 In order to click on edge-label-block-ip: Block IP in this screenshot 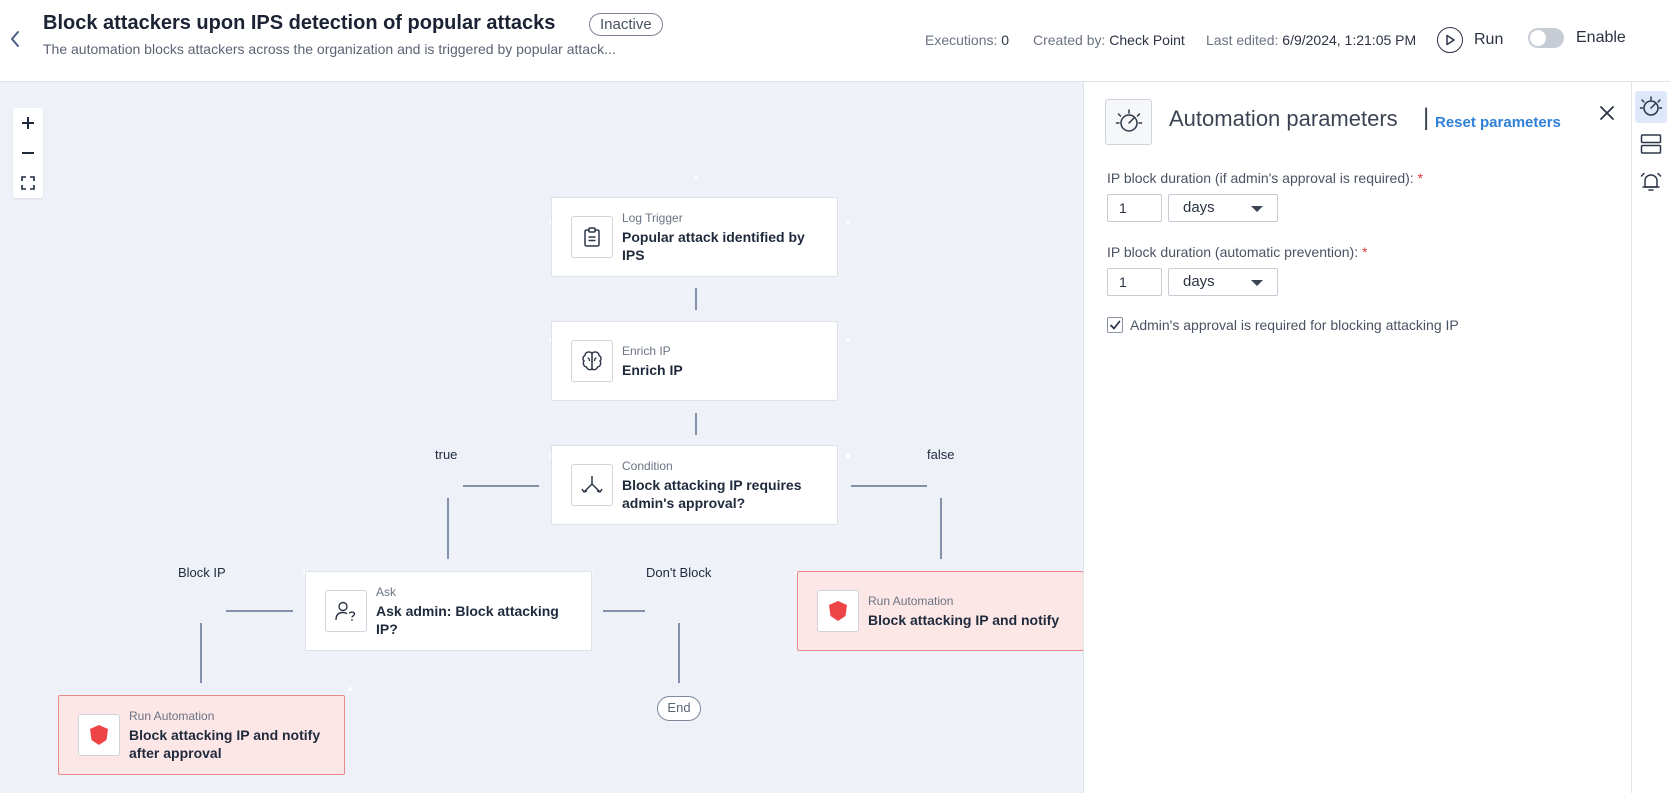, I will do `click(202, 572)`.